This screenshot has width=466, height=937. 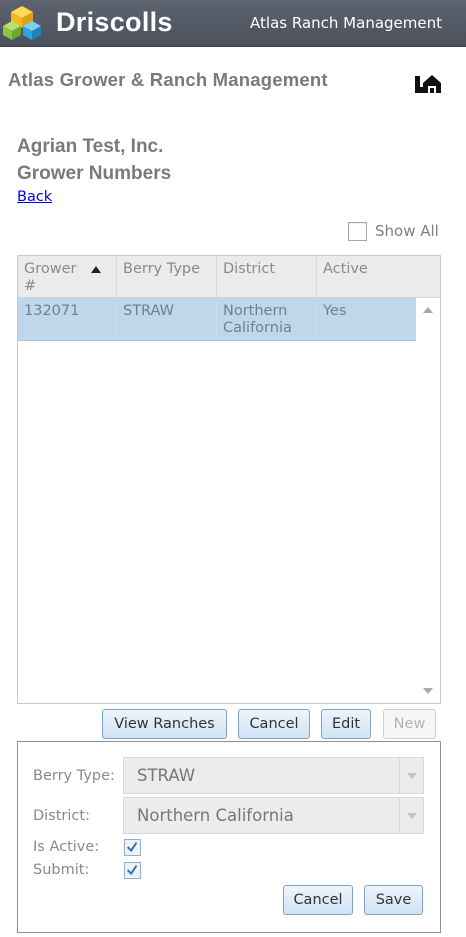 What do you see at coordinates (22, 23) in the screenshot?
I see `cube-logo-icon` at bounding box center [22, 23].